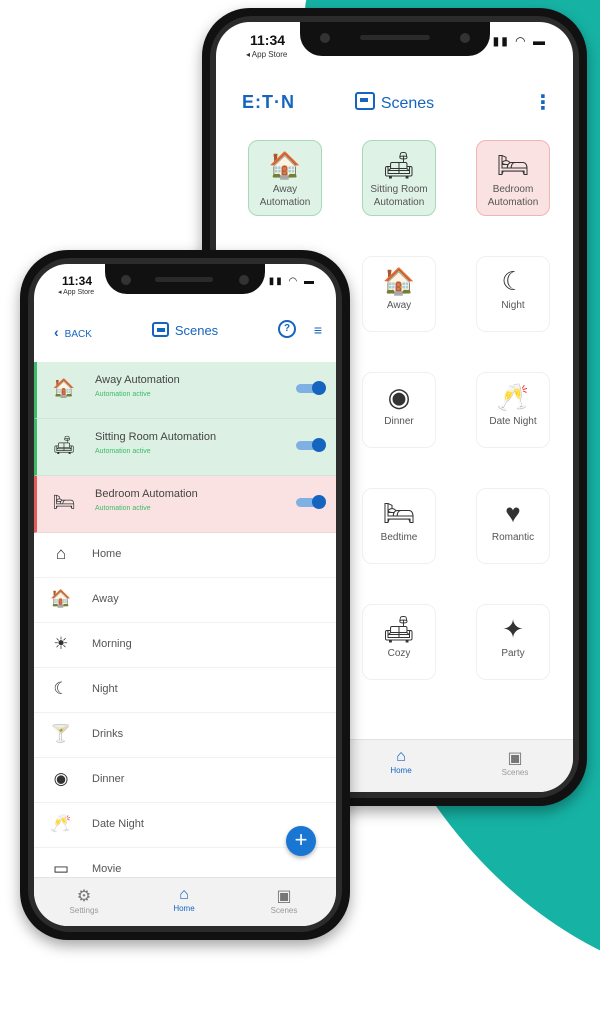  I want to click on scene-tile-label: Dinner, so click(399, 421).